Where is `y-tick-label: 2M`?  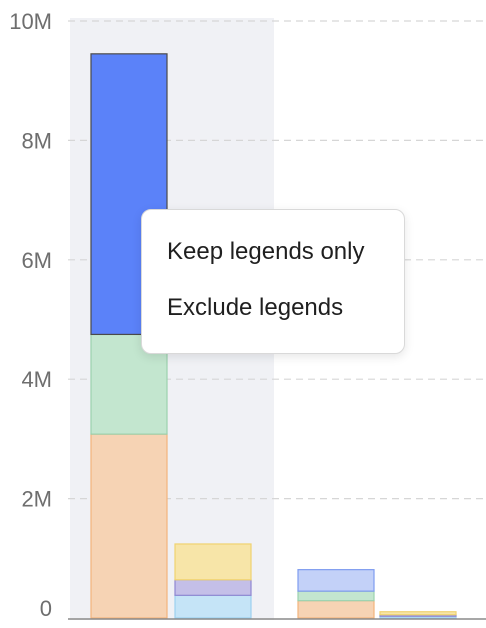
y-tick-label: 2M is located at coordinates (36, 499).